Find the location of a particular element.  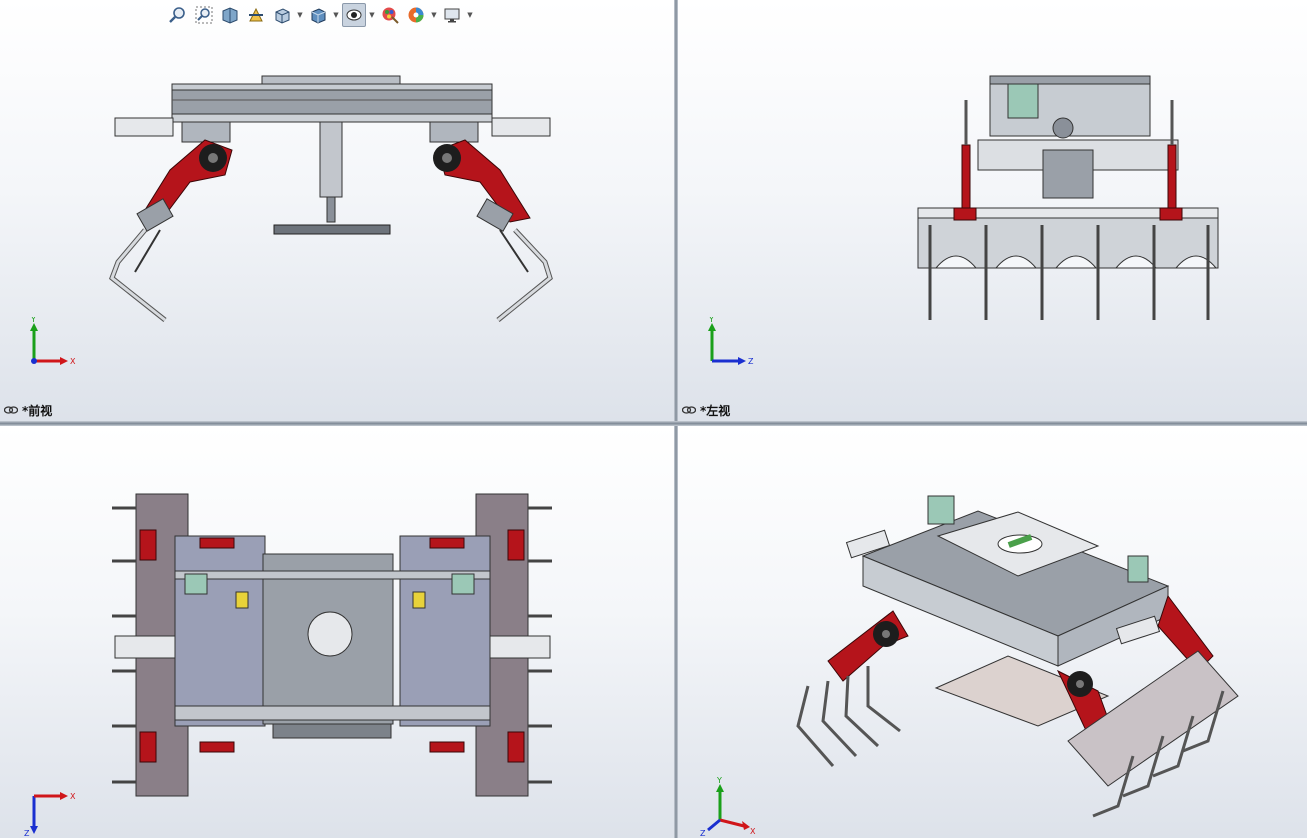

view-name-label: *前视 is located at coordinates (28, 410).